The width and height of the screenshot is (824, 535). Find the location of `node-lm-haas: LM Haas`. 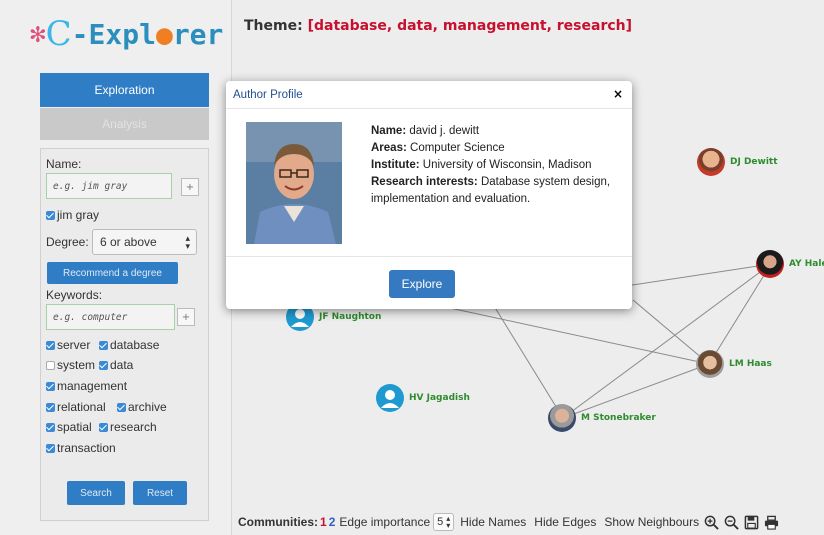

node-lm-haas: LM Haas is located at coordinates (734, 364).